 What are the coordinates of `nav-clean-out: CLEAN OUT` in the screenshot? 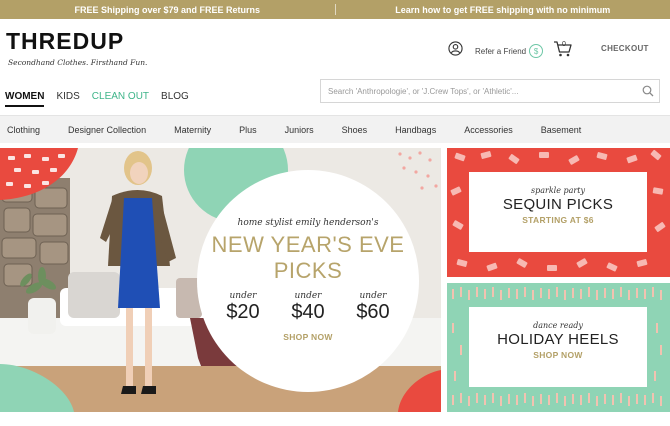 It's located at (120, 99).